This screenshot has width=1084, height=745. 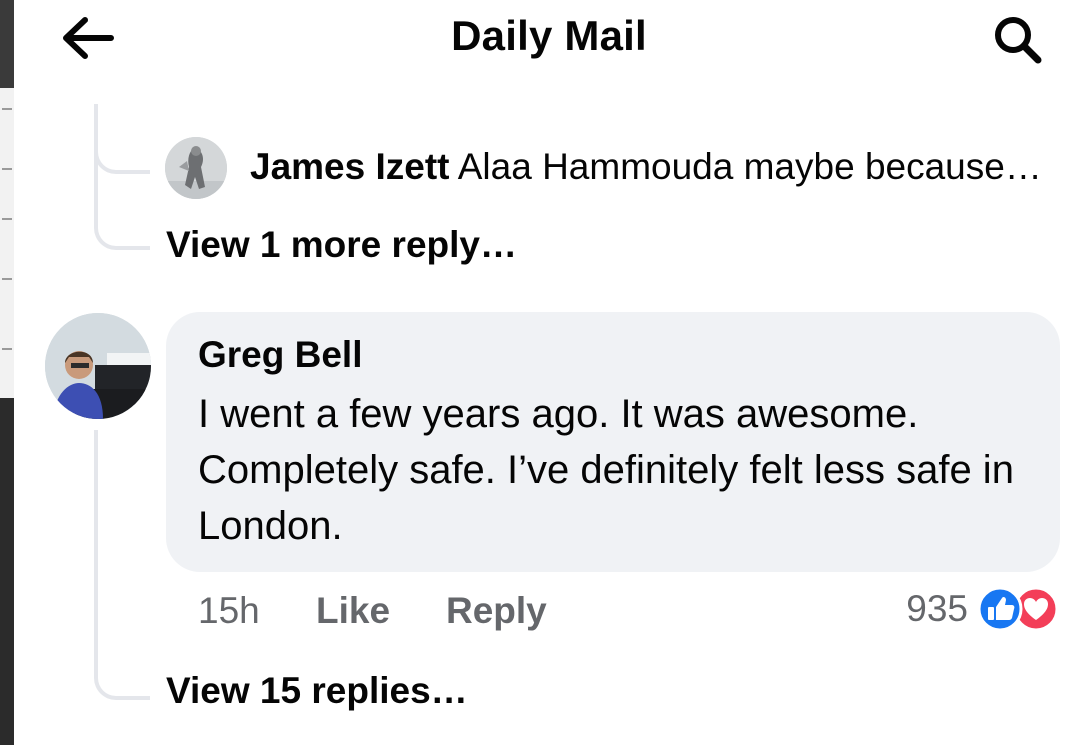 I want to click on page-title: Daily Mail, so click(x=549, y=35).